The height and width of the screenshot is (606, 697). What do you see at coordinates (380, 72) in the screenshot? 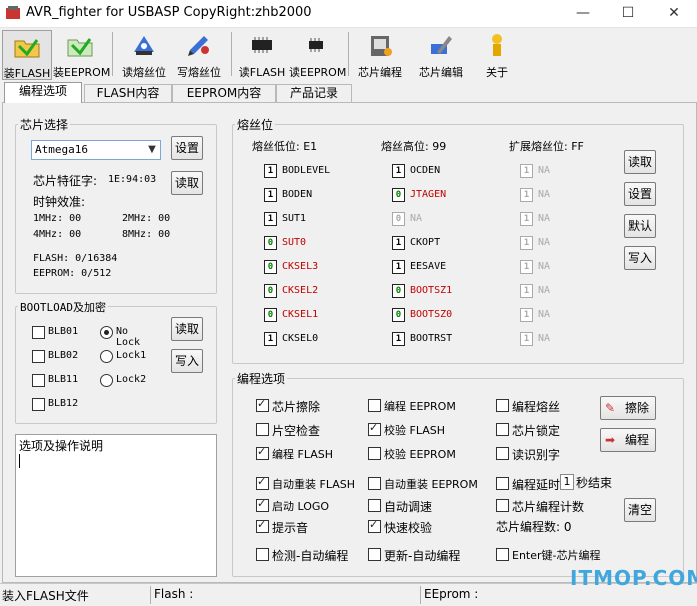
I see `toolbar-label: 芯片编程` at bounding box center [380, 72].